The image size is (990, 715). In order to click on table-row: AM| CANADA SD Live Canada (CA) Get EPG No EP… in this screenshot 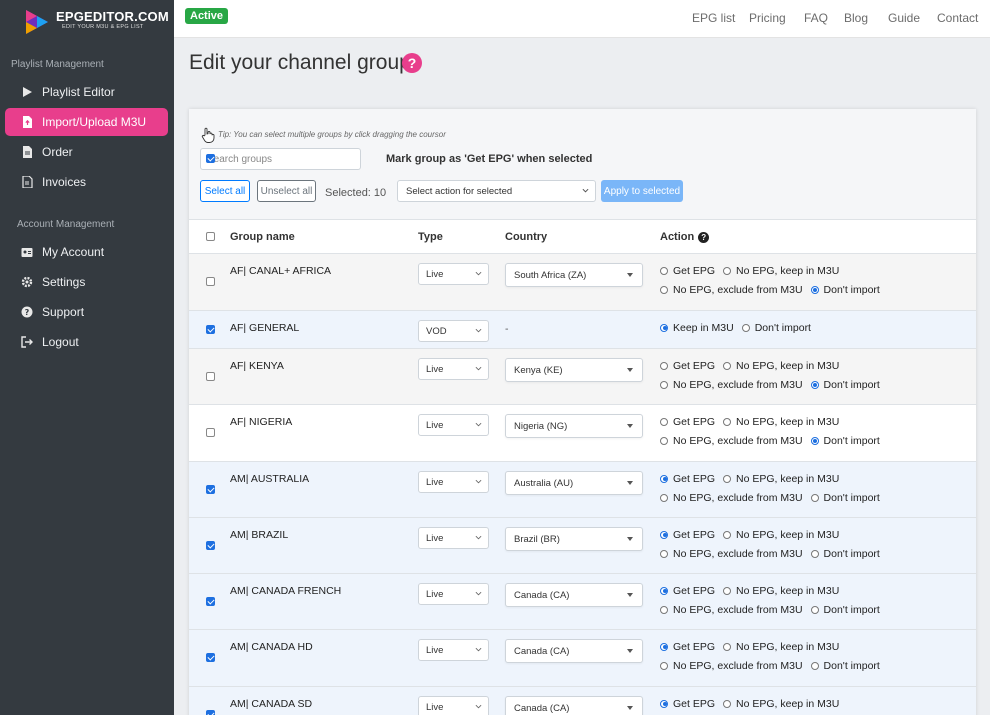, I will do `click(582, 701)`.